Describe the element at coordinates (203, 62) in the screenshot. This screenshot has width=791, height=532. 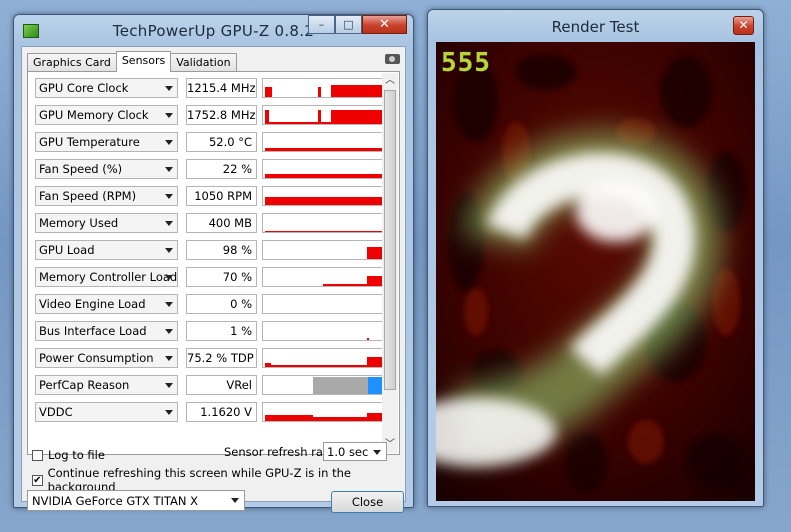
I see `tab-validation: Validation` at that location.